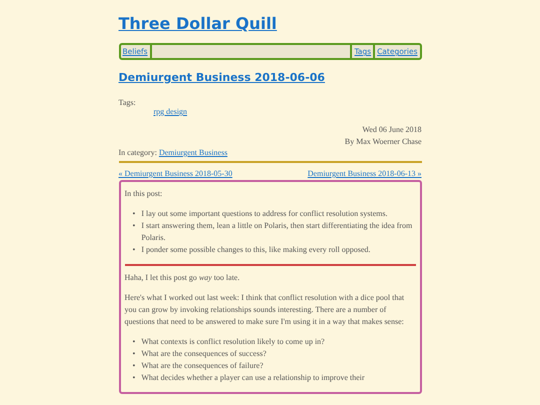 The image size is (540, 405). I want to click on category-link: Demiurgent Business, so click(193, 152).